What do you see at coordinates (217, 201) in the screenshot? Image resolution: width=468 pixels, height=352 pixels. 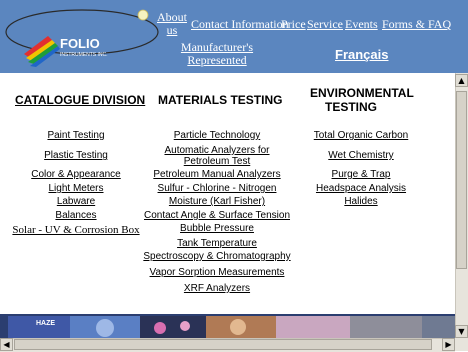 I see `materials-item-moisture: Moisture (Karl Fisher)` at bounding box center [217, 201].